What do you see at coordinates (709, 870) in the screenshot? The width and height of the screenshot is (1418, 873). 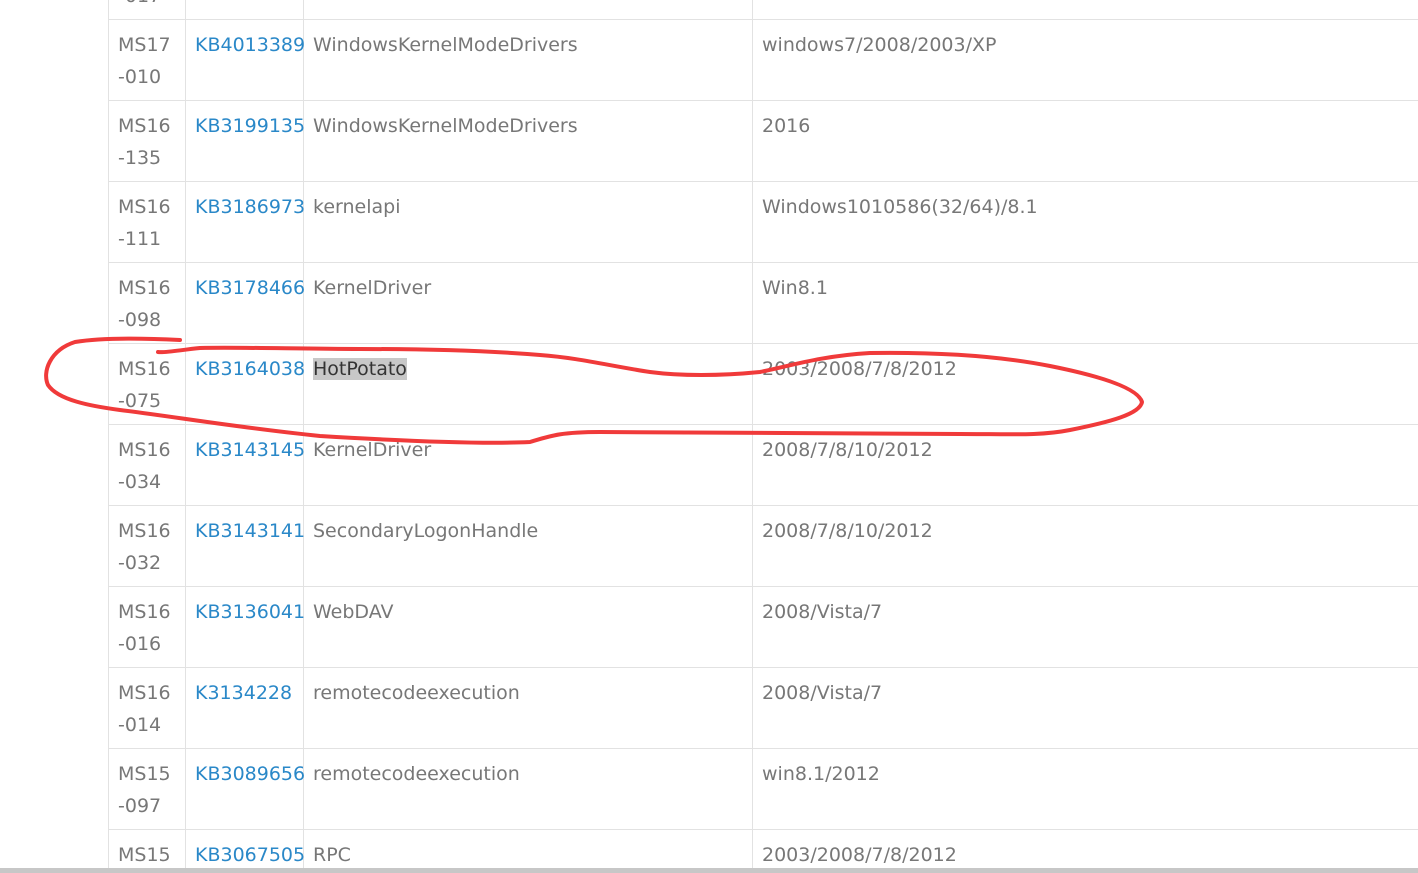 I see `horizontal-scrollbar` at bounding box center [709, 870].